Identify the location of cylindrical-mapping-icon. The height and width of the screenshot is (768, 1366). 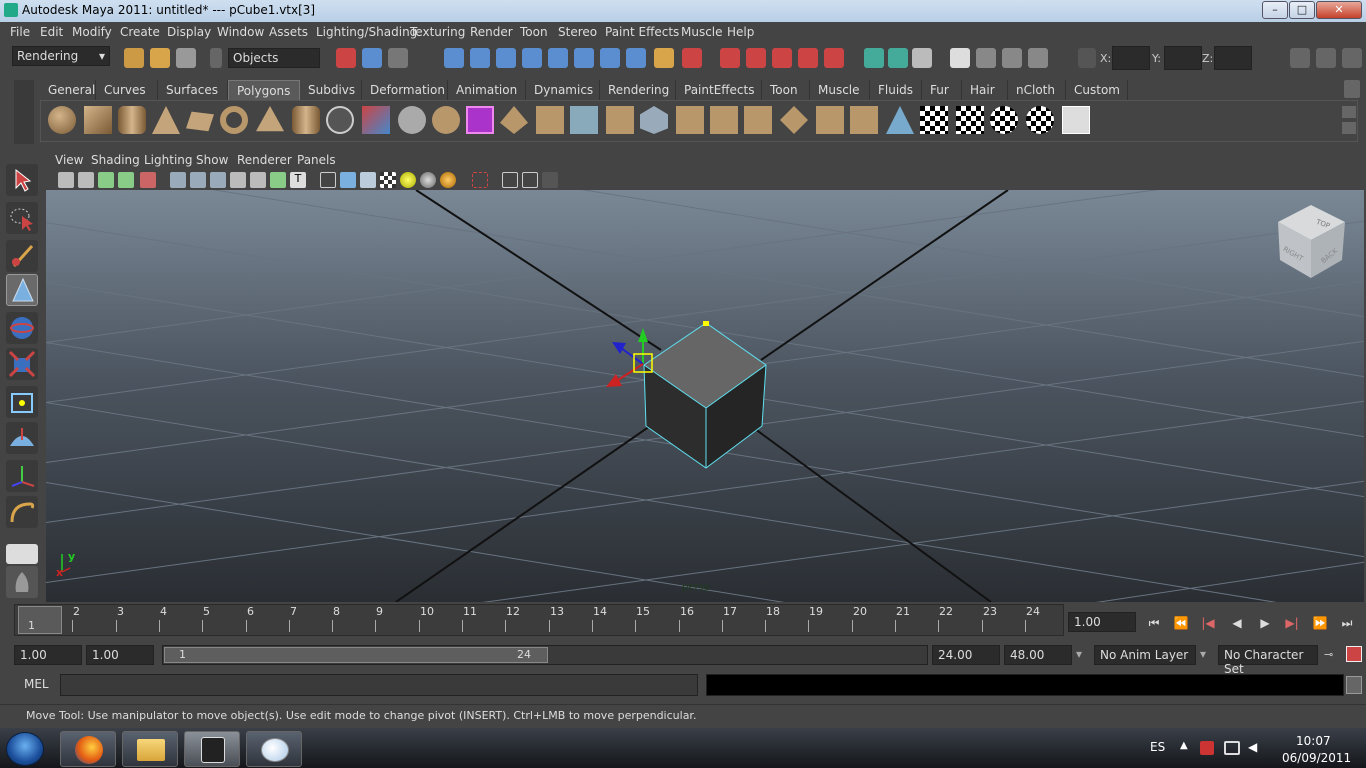
(970, 120).